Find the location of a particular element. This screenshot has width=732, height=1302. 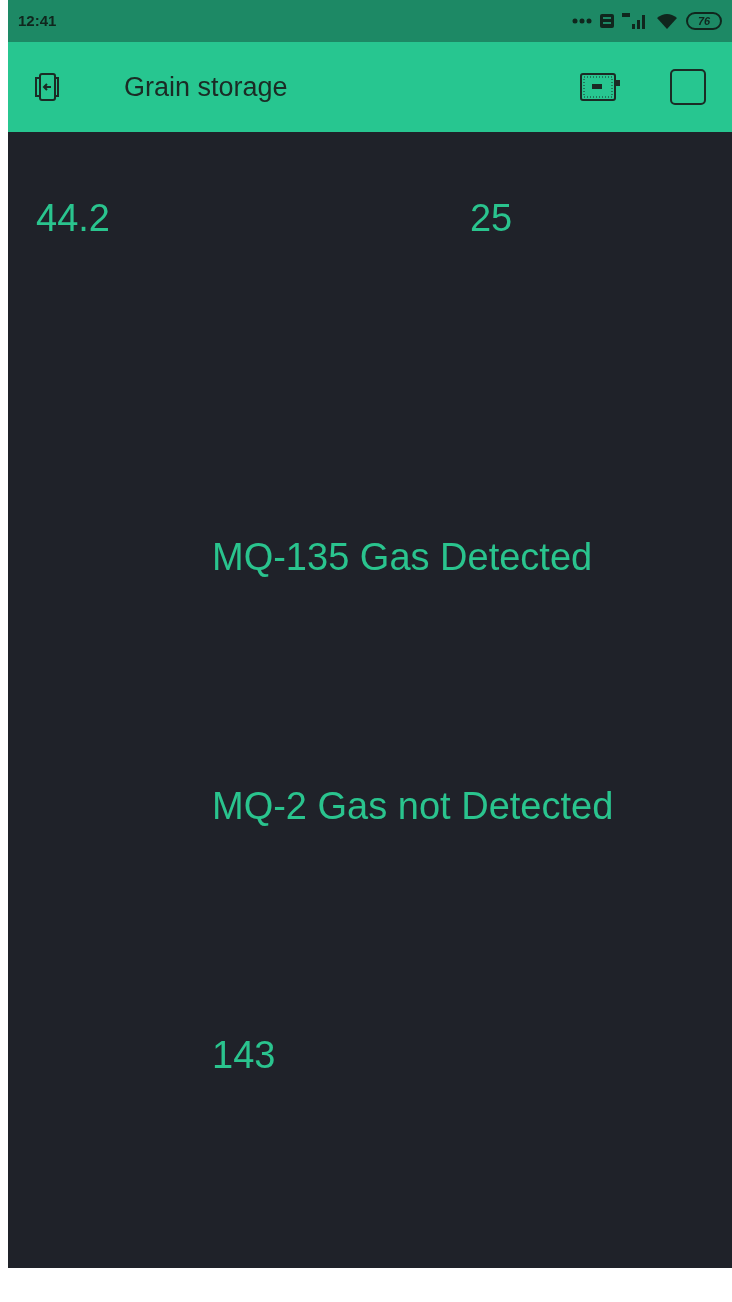

value-display: 143 is located at coordinates (244, 1055).